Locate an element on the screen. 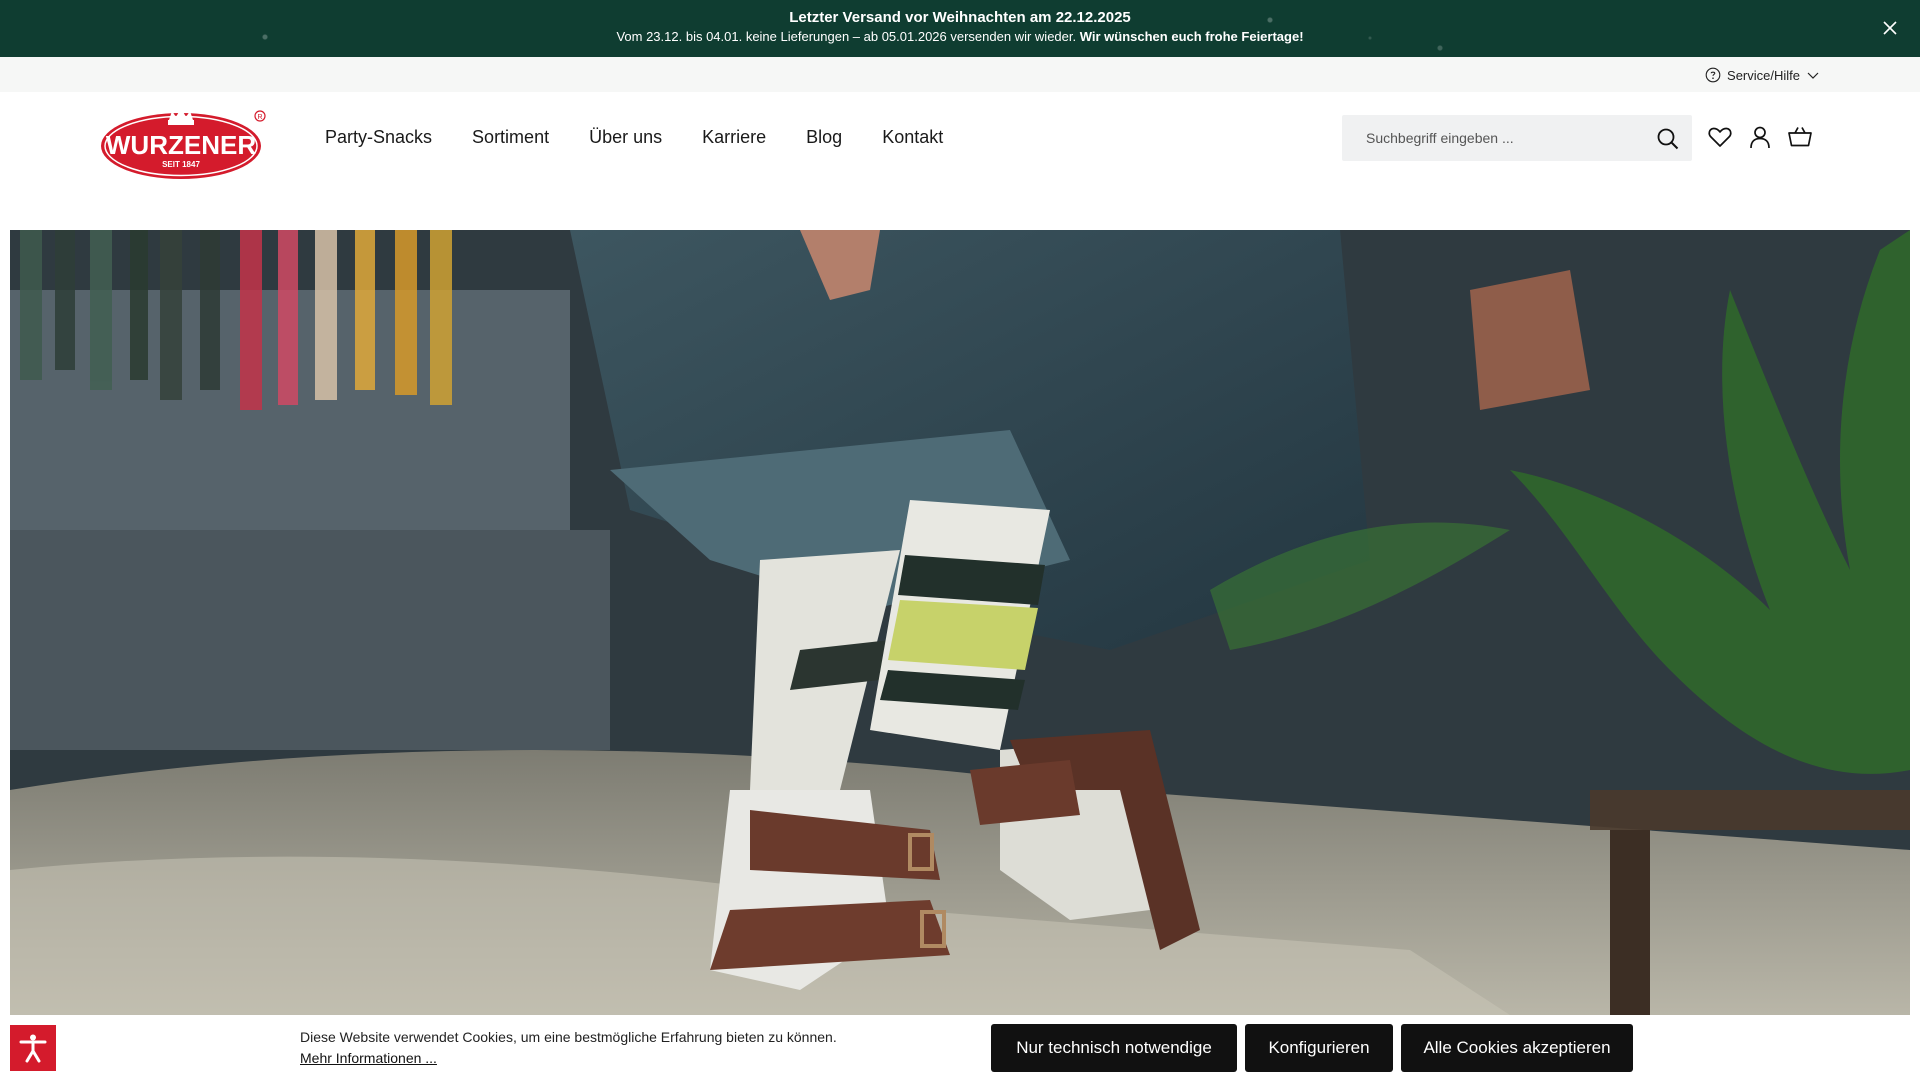 The width and height of the screenshot is (1920, 1080). nav-item-party-snacks: Party-Snacks is located at coordinates (378, 137).